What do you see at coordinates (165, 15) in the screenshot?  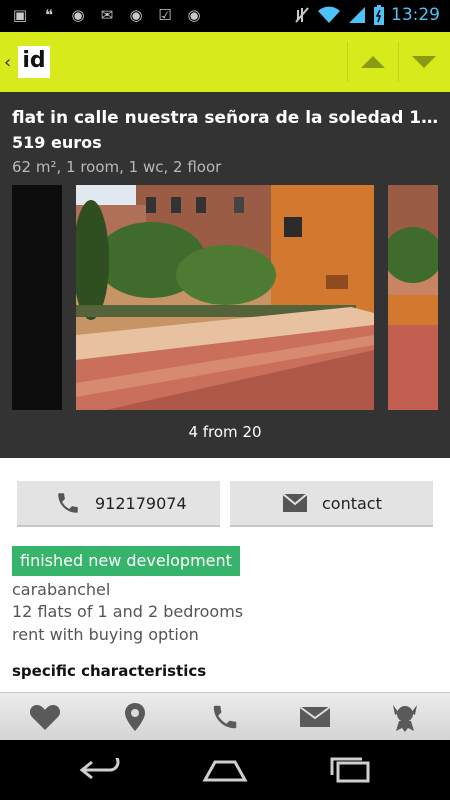 I see `bag-icon: ☑` at bounding box center [165, 15].